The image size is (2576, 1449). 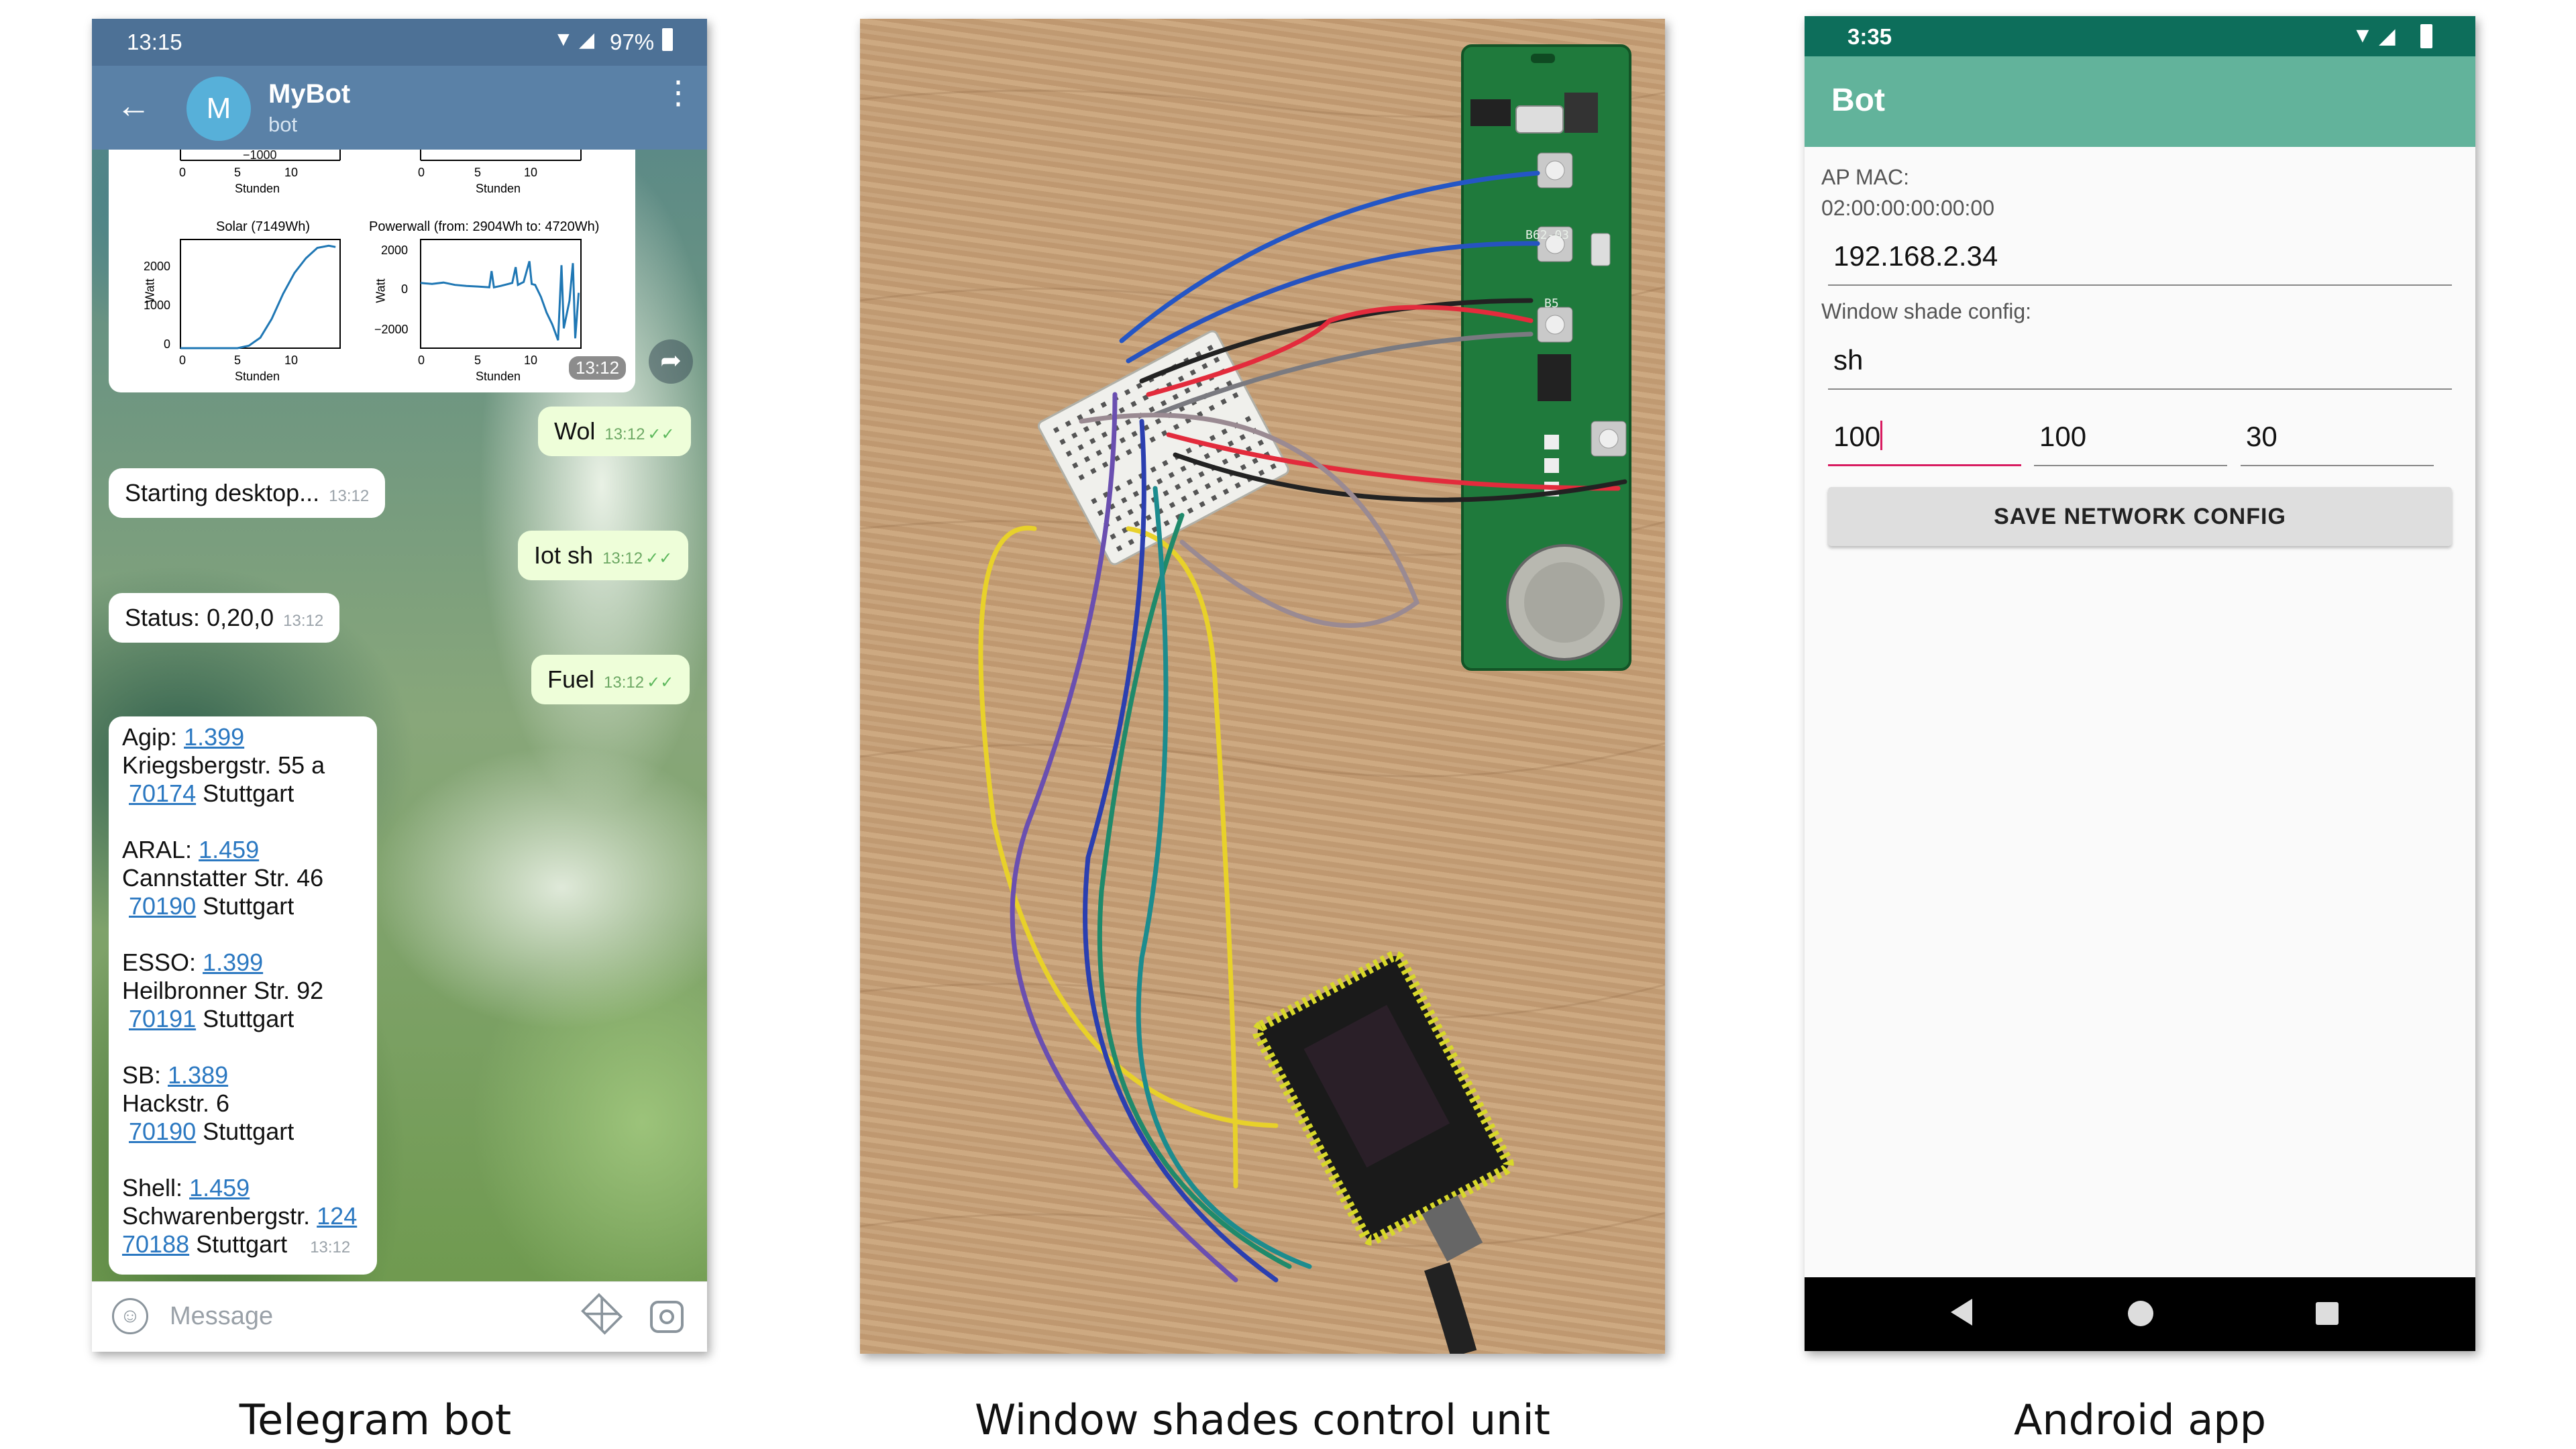 What do you see at coordinates (1865, 177) in the screenshot?
I see `ap-mac-label: AP MAC:` at bounding box center [1865, 177].